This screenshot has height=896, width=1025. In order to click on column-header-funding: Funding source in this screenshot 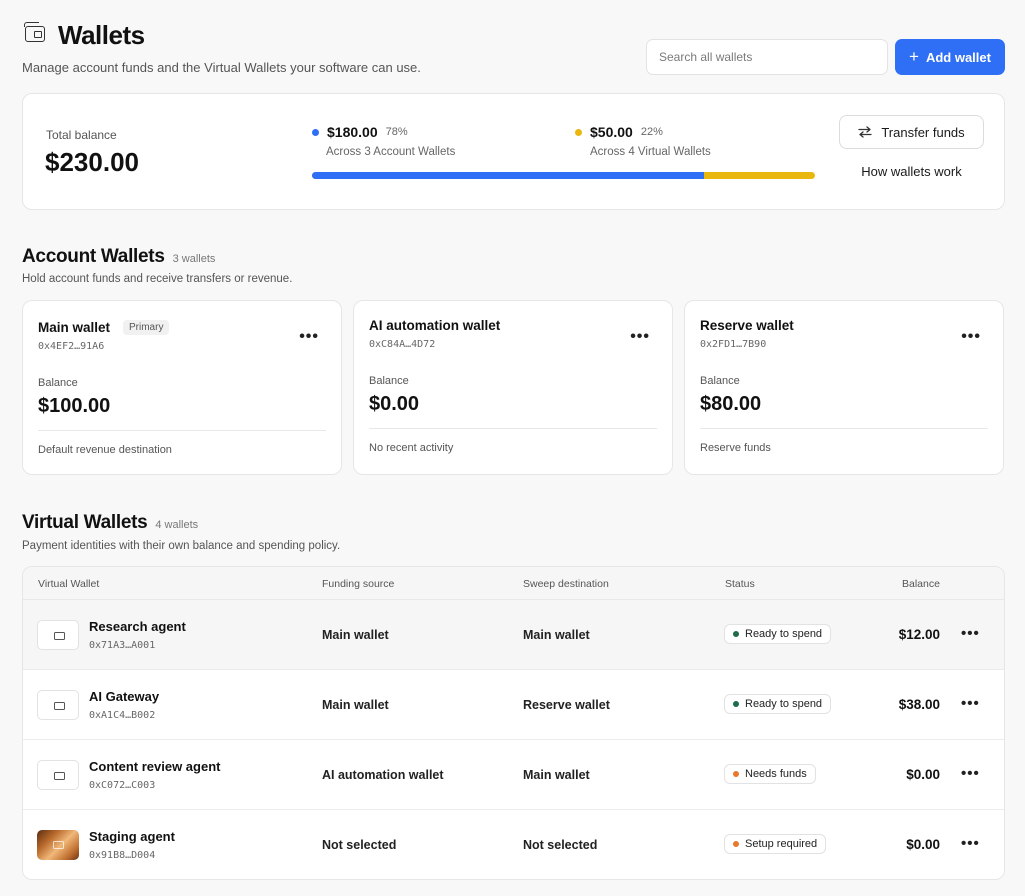, I will do `click(358, 584)`.